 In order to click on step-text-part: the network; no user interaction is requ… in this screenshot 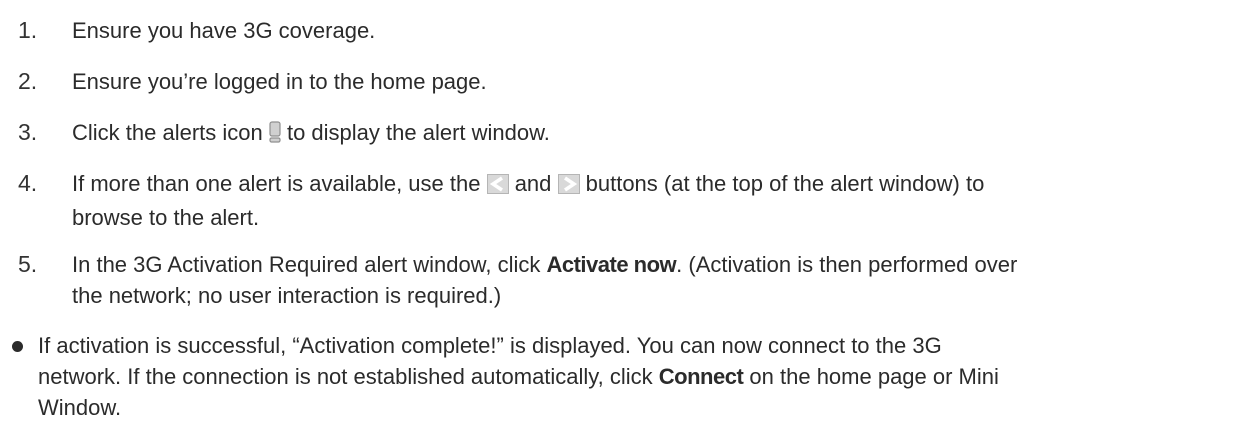, I will do `click(287, 295)`.